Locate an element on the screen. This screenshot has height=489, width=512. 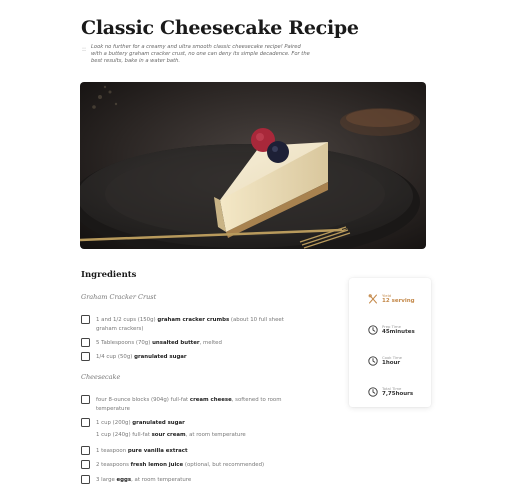
yield-value: 12 serving is located at coordinates (398, 301).